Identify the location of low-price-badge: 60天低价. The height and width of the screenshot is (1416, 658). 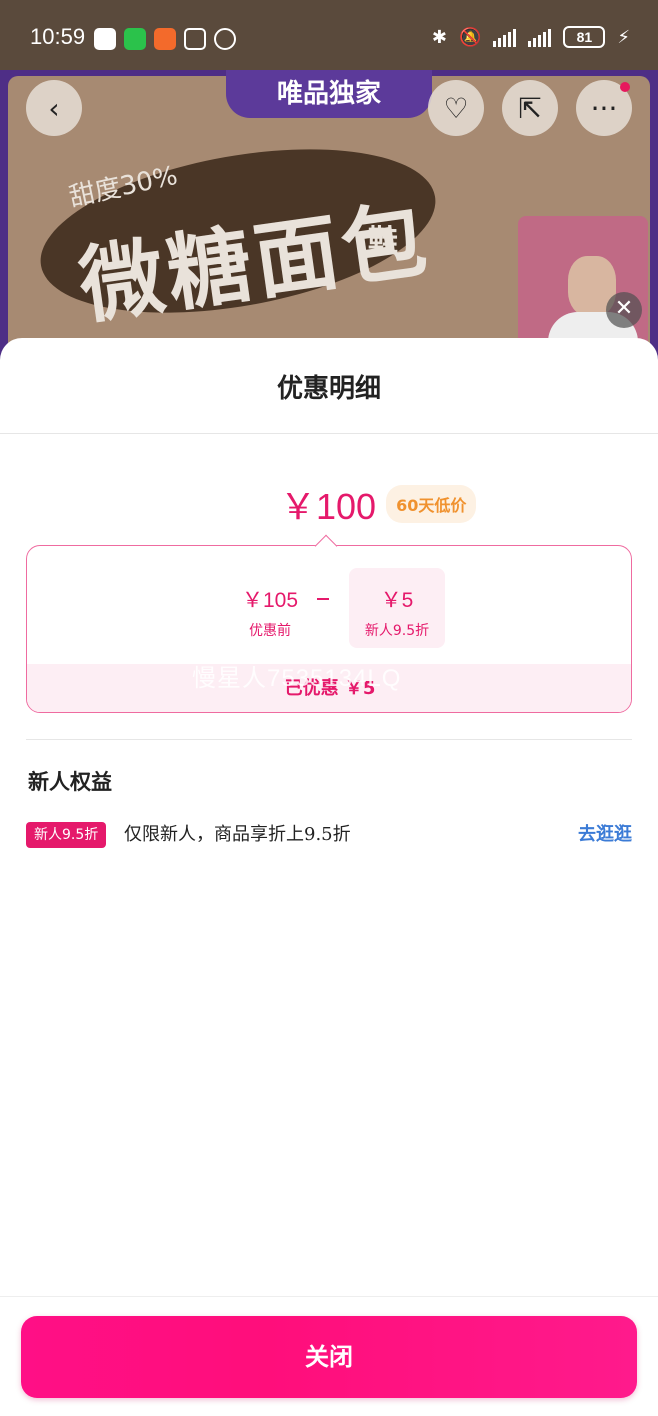
(431, 504).